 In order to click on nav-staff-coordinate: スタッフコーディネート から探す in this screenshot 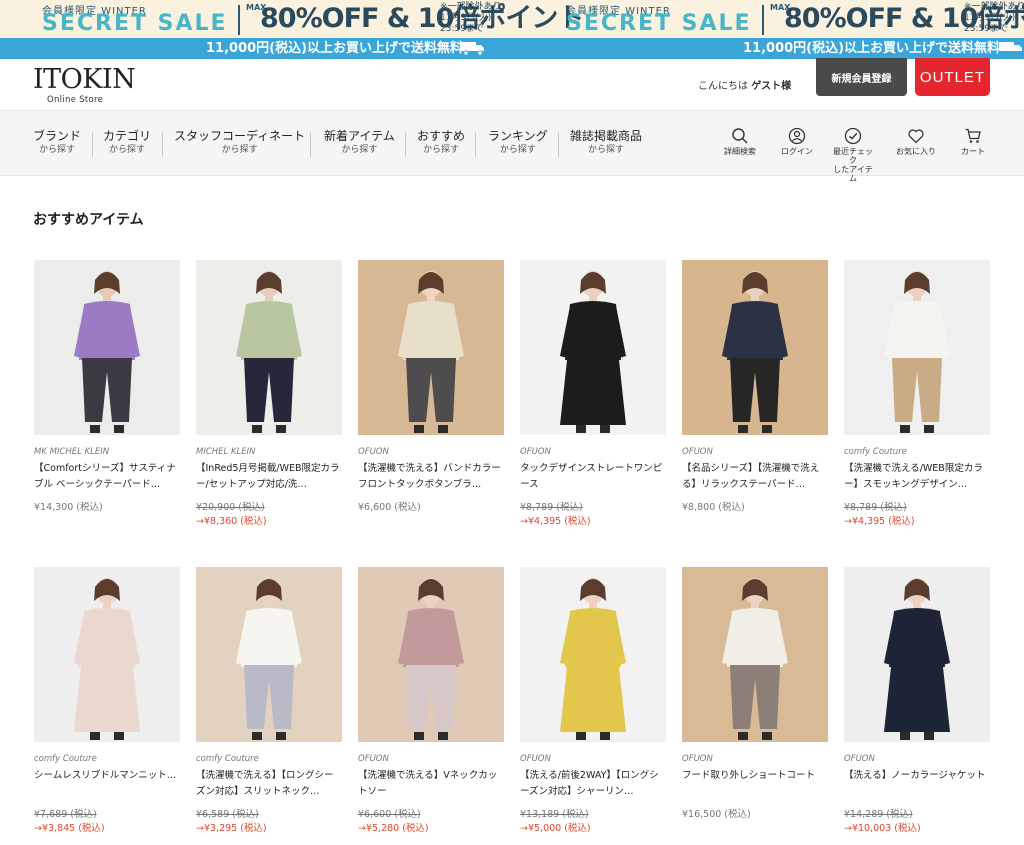, I will do `click(239, 142)`.